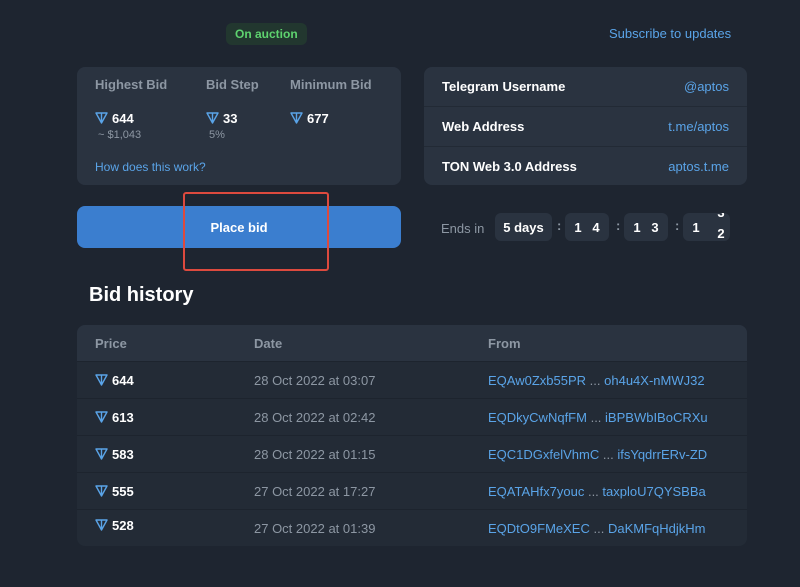  Describe the element at coordinates (232, 84) in the screenshot. I see `bid-step-label: Bid Step` at that location.